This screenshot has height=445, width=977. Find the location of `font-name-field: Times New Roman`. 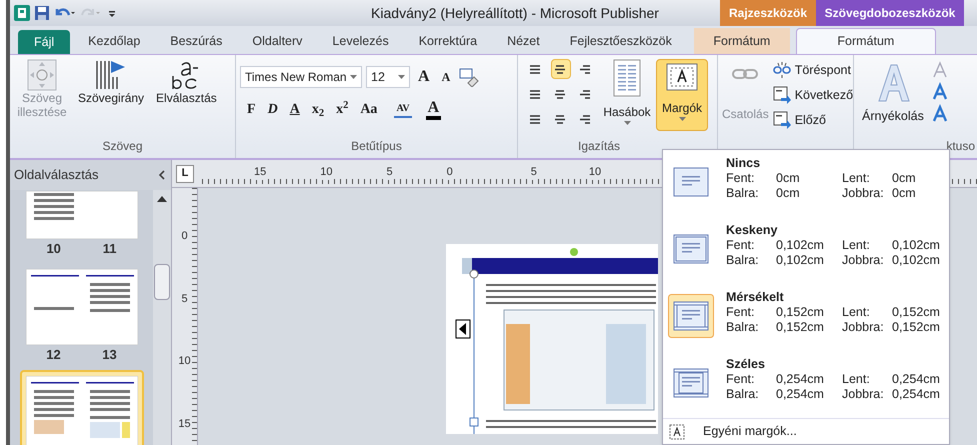

font-name-field: Times New Roman is located at coordinates (301, 77).